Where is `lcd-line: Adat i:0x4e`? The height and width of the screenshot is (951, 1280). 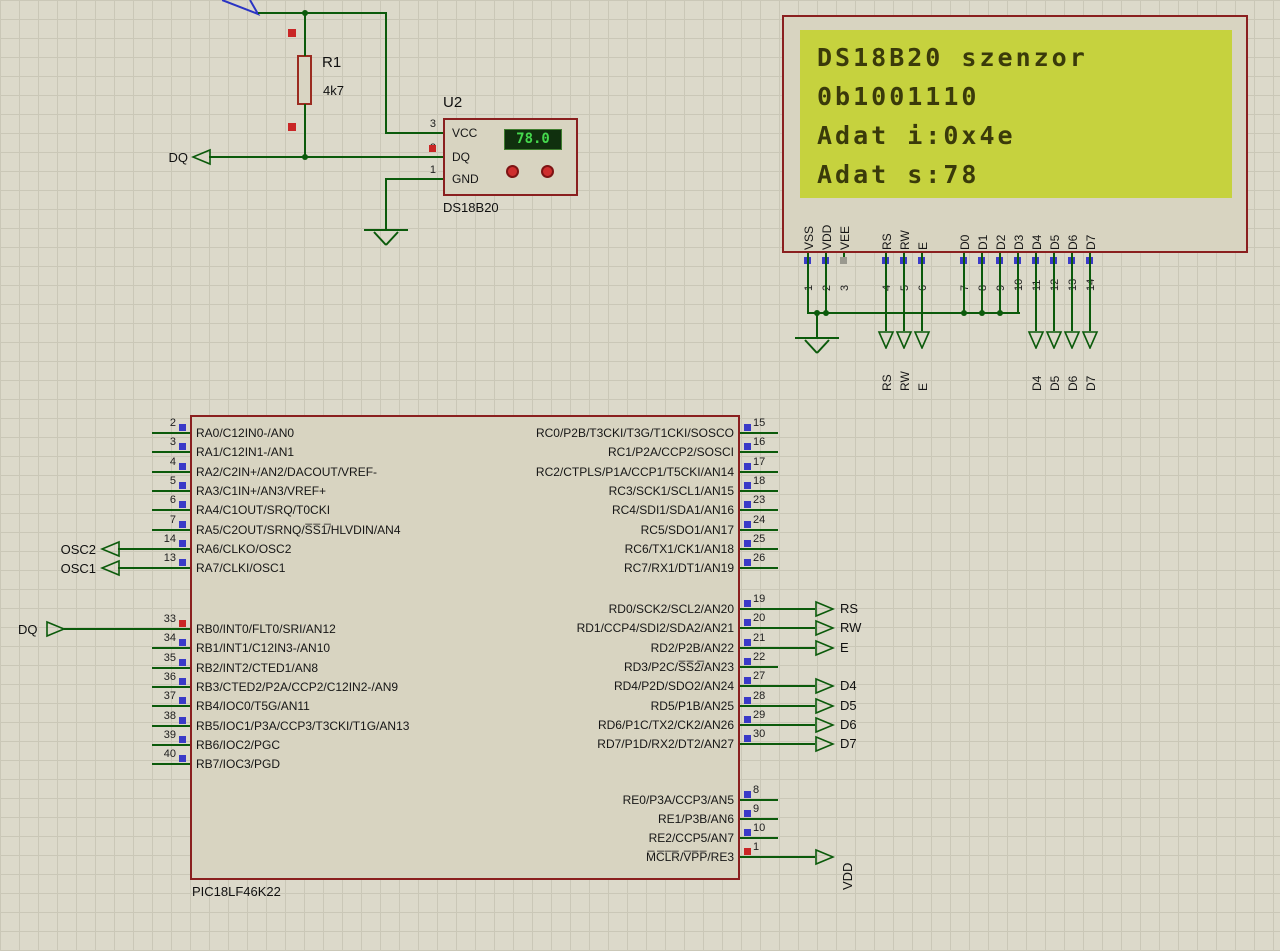
lcd-line: Adat i:0x4e is located at coordinates (916, 135).